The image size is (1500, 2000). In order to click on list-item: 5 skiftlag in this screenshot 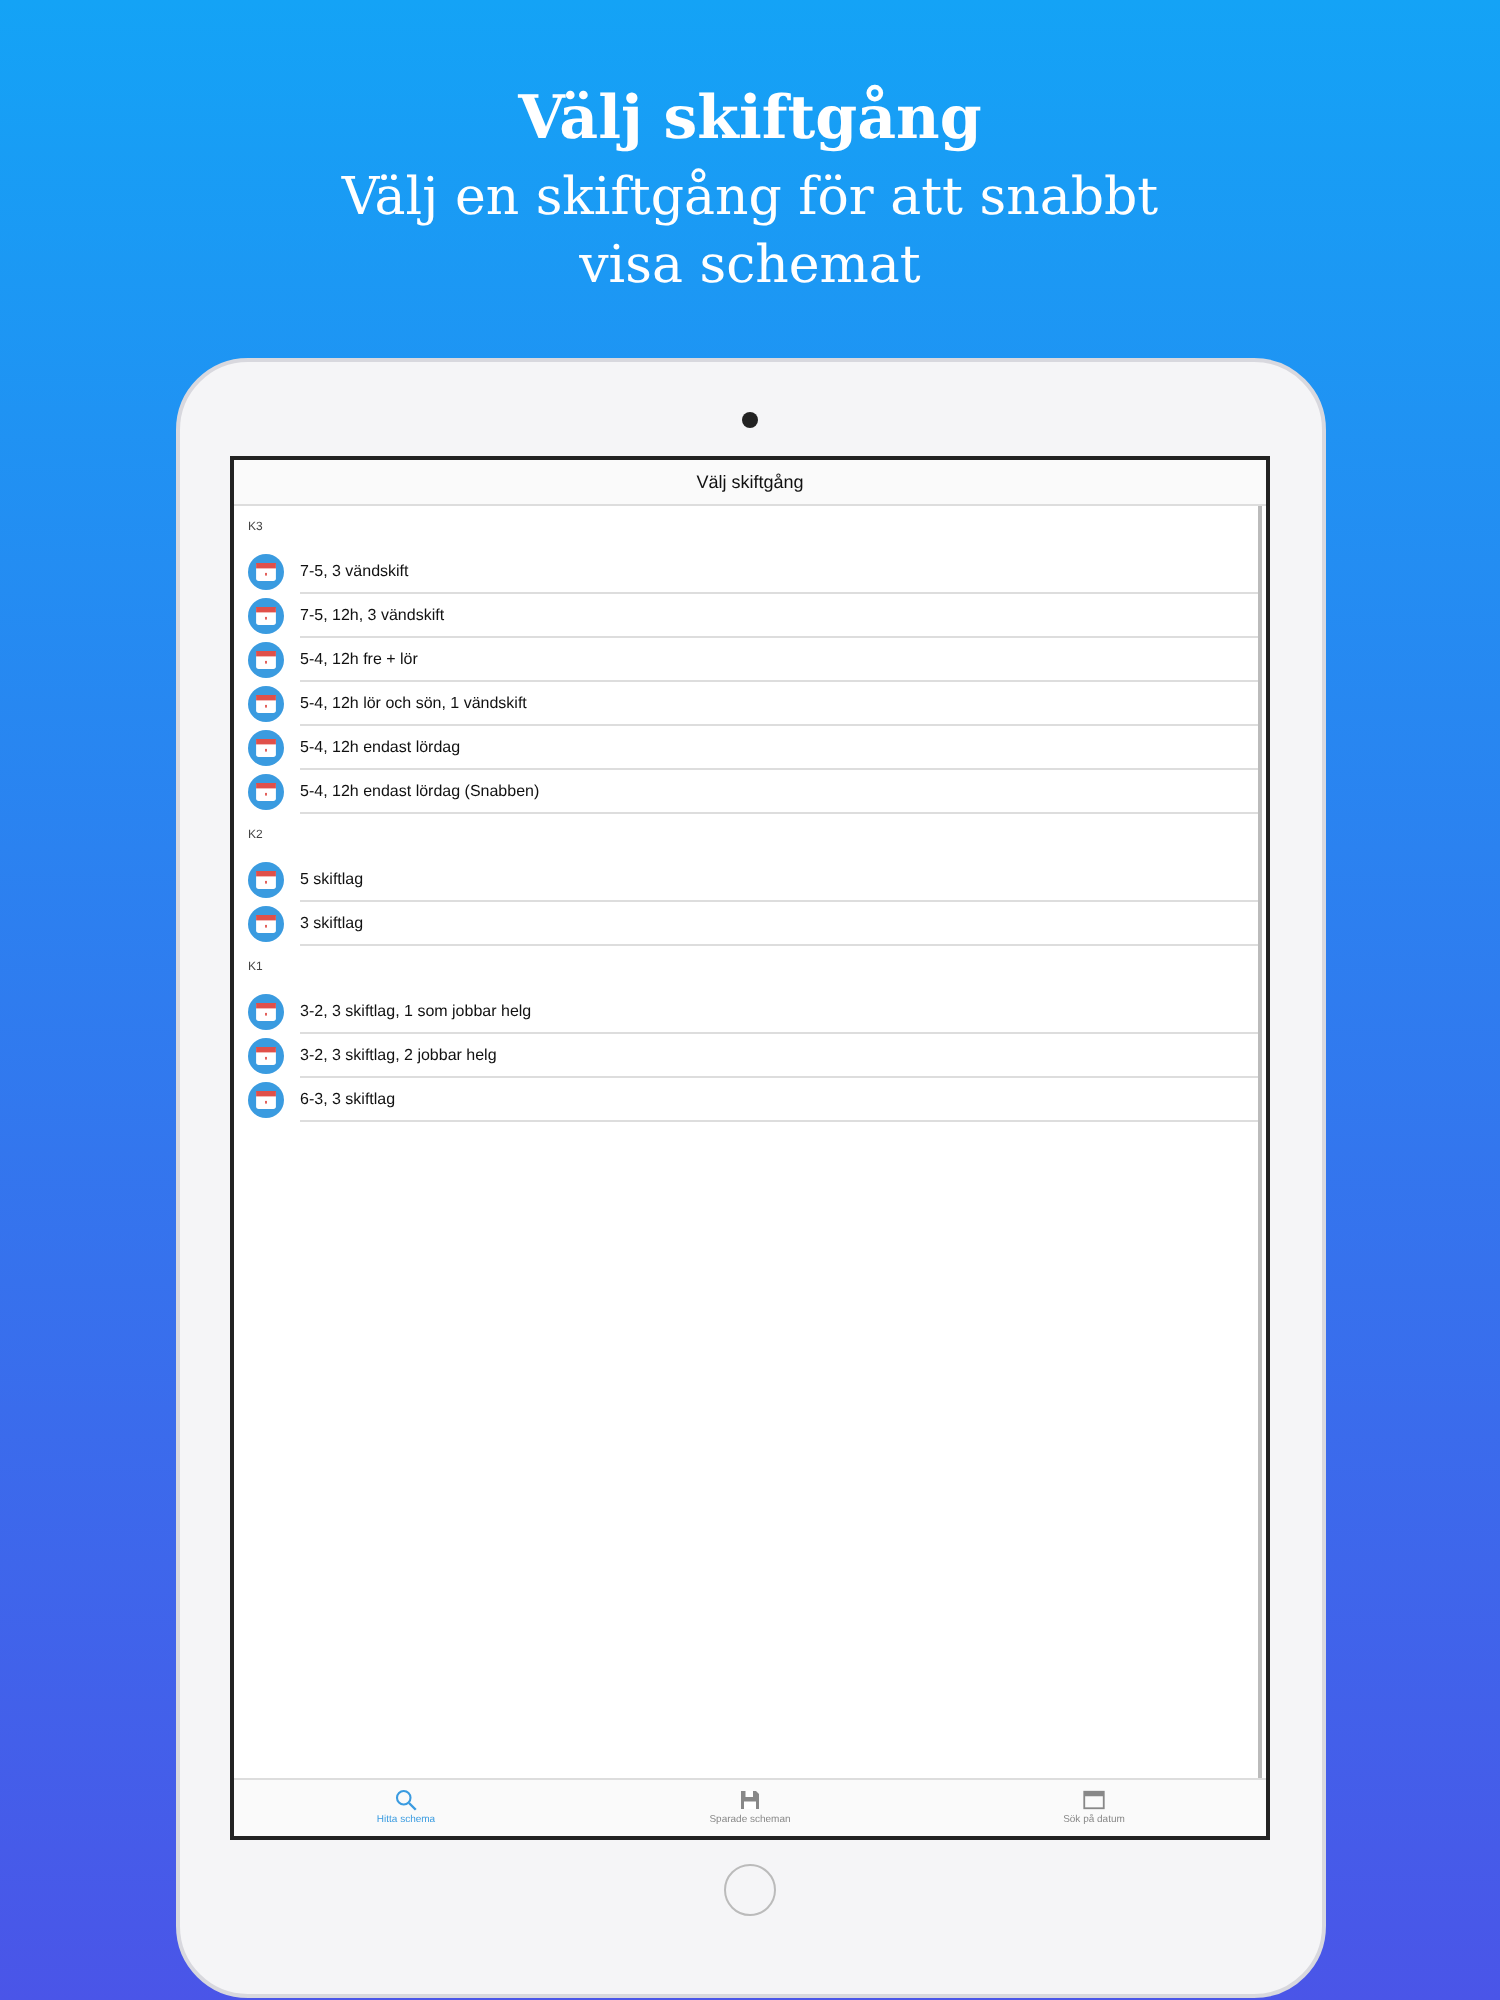, I will do `click(746, 879)`.